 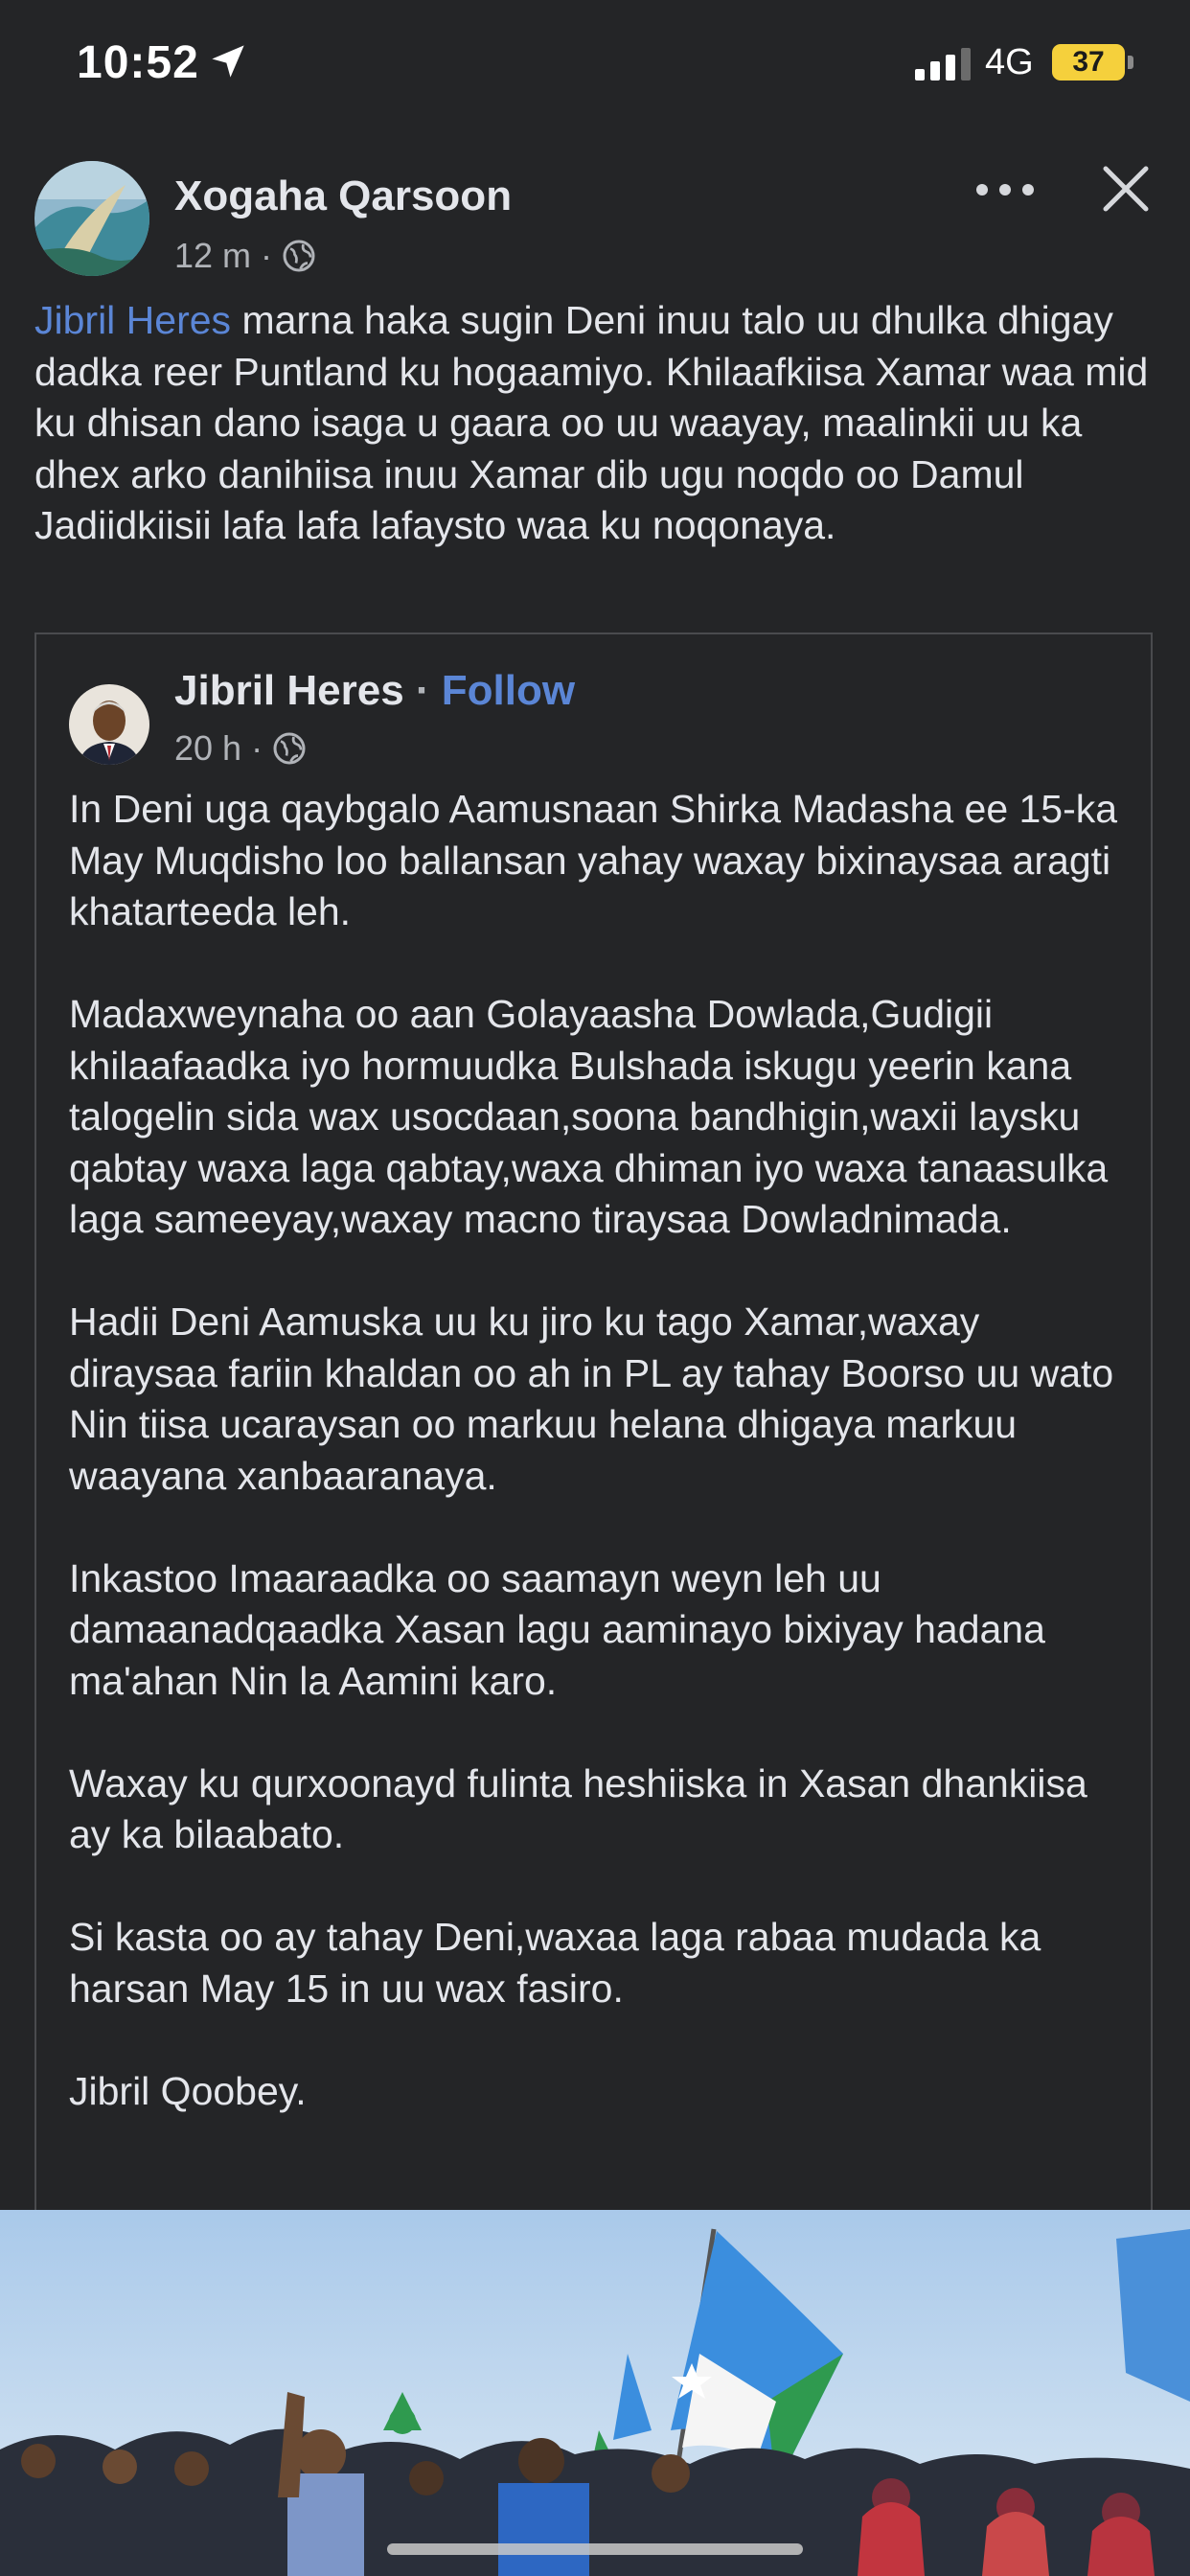 What do you see at coordinates (109, 724) in the screenshot?
I see `author-avatar` at bounding box center [109, 724].